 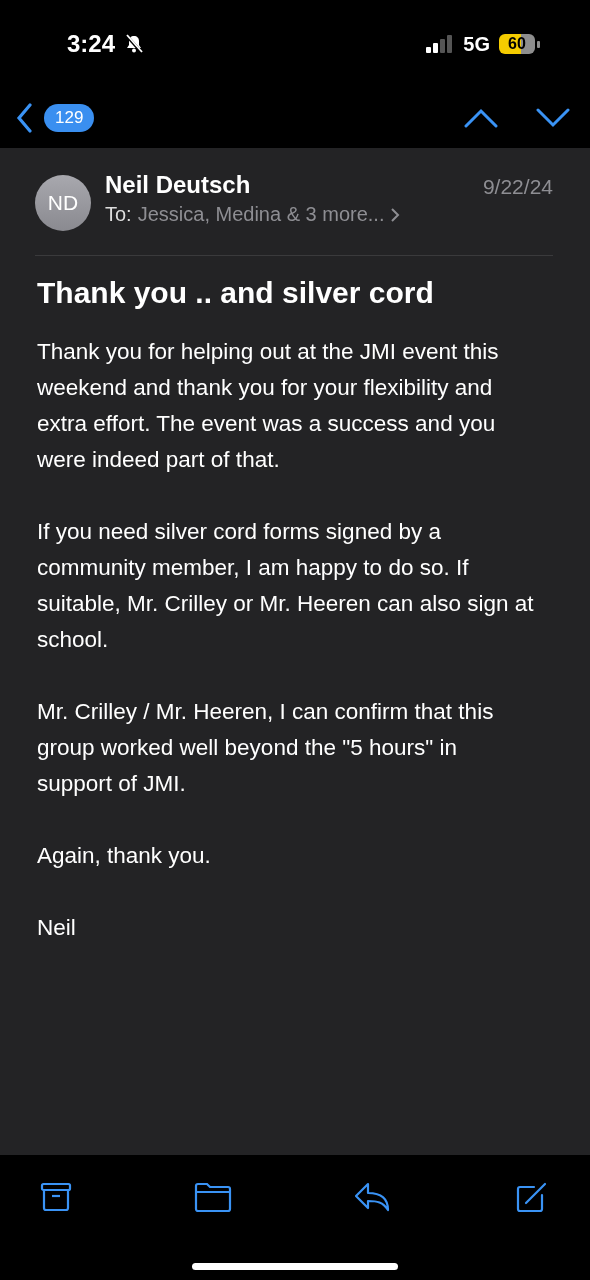 What do you see at coordinates (124, 856) in the screenshot?
I see `body-paragraph: Again, thank you.` at bounding box center [124, 856].